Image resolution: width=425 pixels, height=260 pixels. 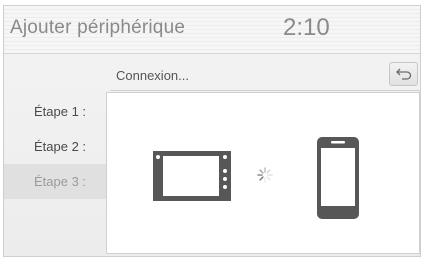 I want to click on car-head-unit-icon, so click(x=192, y=176).